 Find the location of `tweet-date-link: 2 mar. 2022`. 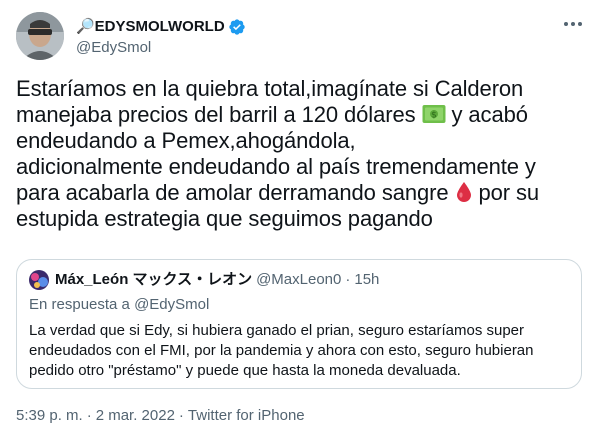

tweet-date-link: 2 mar. 2022 is located at coordinates (135, 415).